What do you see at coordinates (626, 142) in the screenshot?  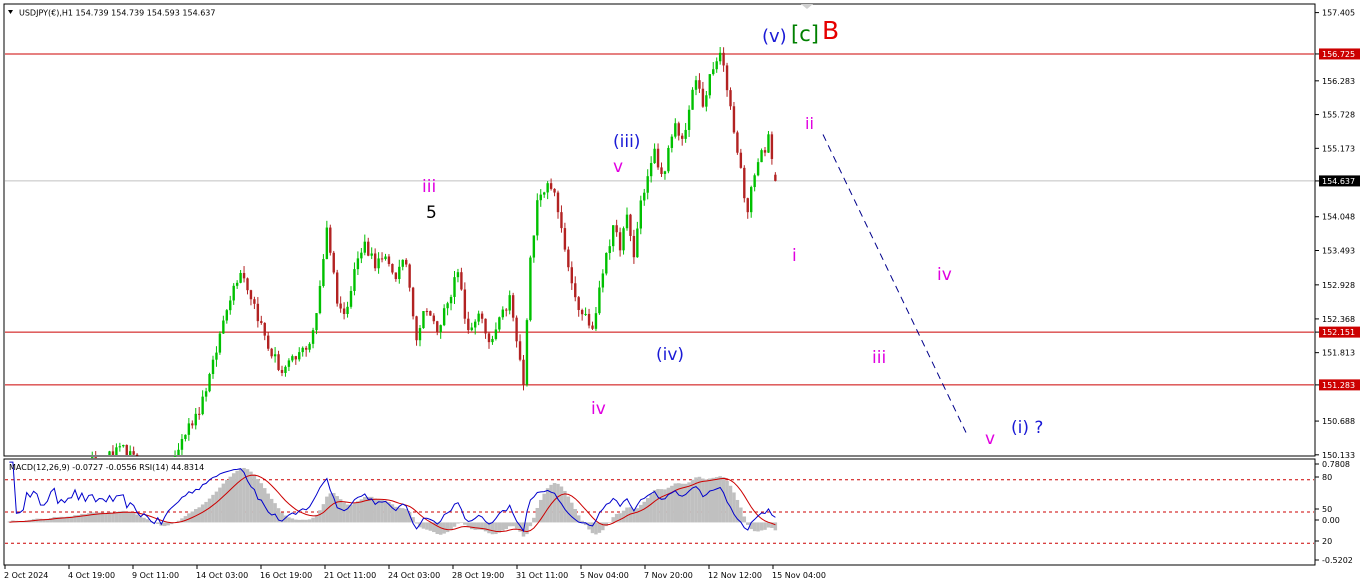 I see `wave-label: (iii)` at bounding box center [626, 142].